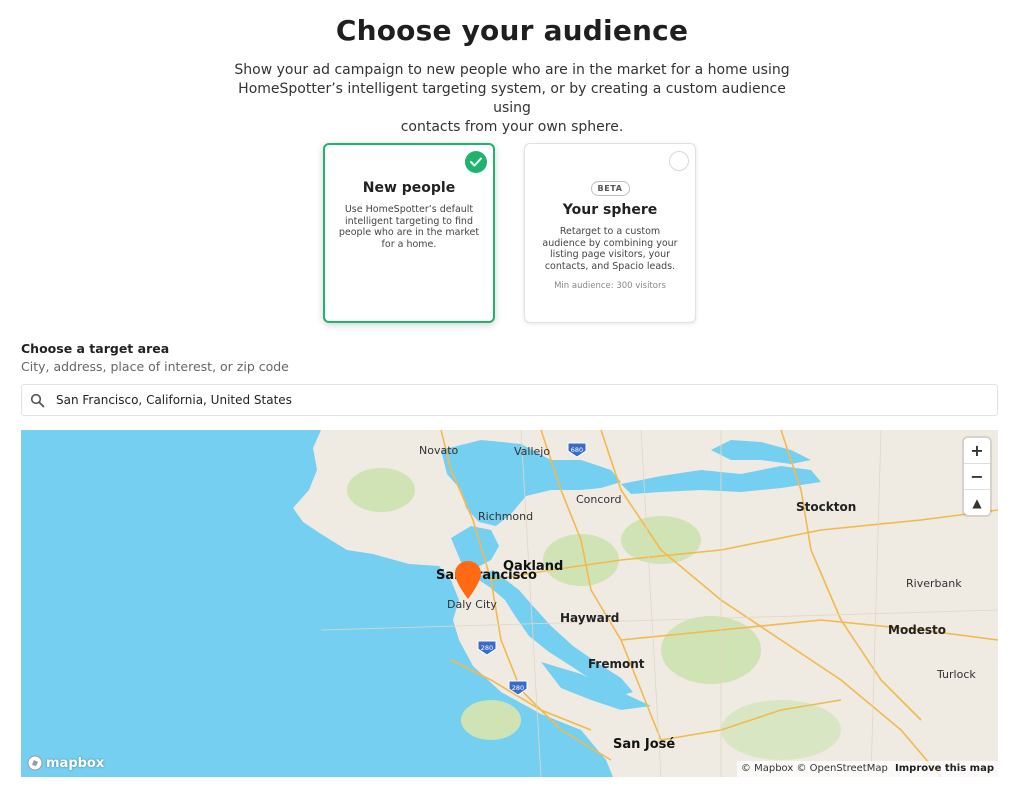 Image resolution: width=1024 pixels, height=801 pixels. What do you see at coordinates (486, 575) in the screenshot?
I see `place-label: San Francisco` at bounding box center [486, 575].